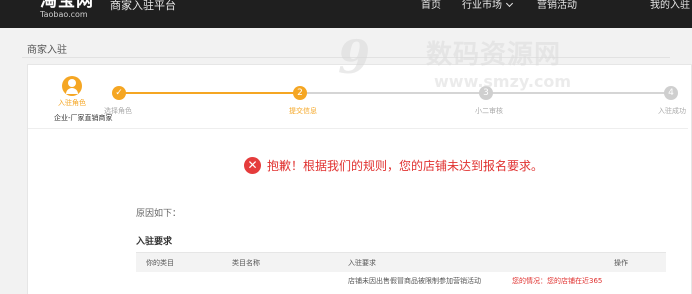 The image size is (692, 294). I want to click on step-1-label: 选择角色, so click(118, 111).